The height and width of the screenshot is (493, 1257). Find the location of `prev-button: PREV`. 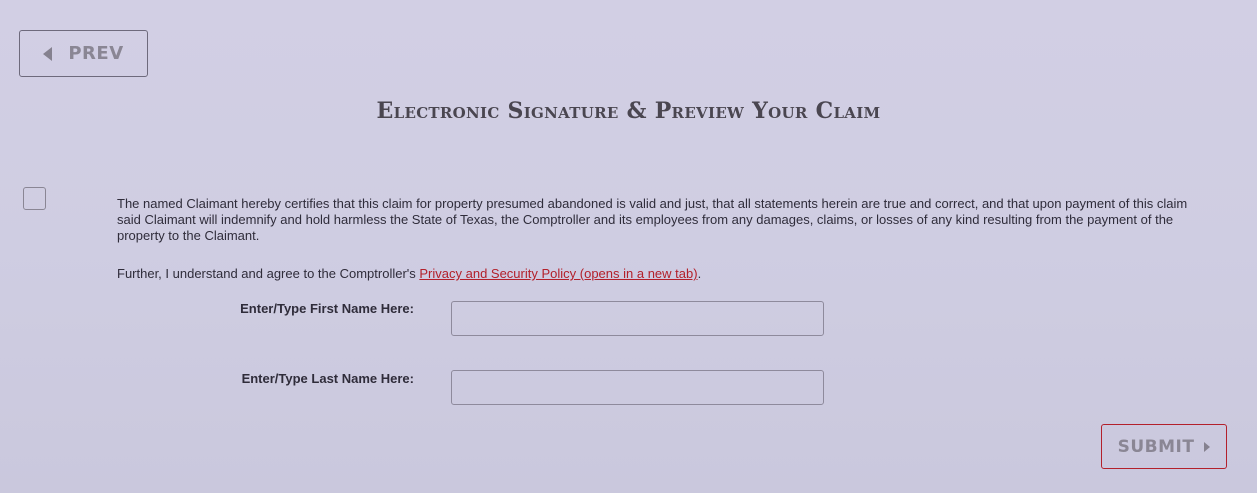

prev-button: PREV is located at coordinates (83, 53).